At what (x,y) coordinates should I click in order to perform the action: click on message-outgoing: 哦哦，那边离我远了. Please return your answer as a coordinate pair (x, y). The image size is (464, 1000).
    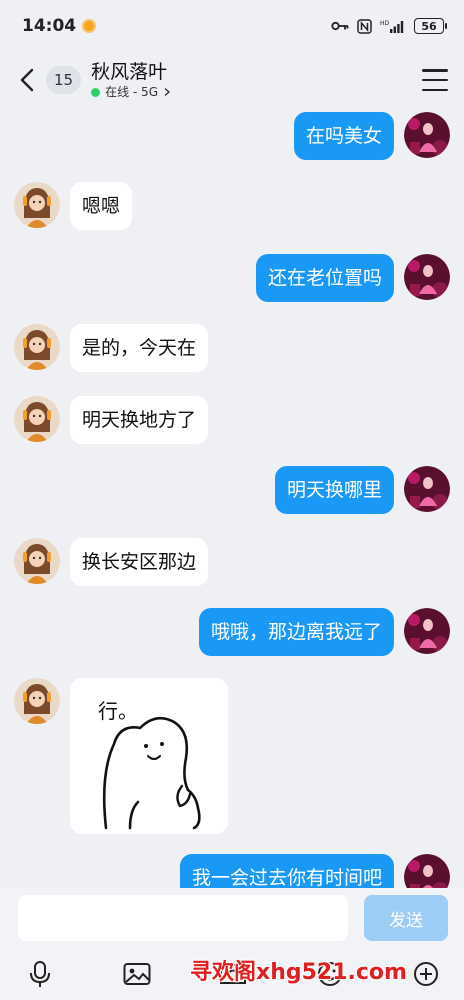
    Looking at the image, I should click on (232, 632).